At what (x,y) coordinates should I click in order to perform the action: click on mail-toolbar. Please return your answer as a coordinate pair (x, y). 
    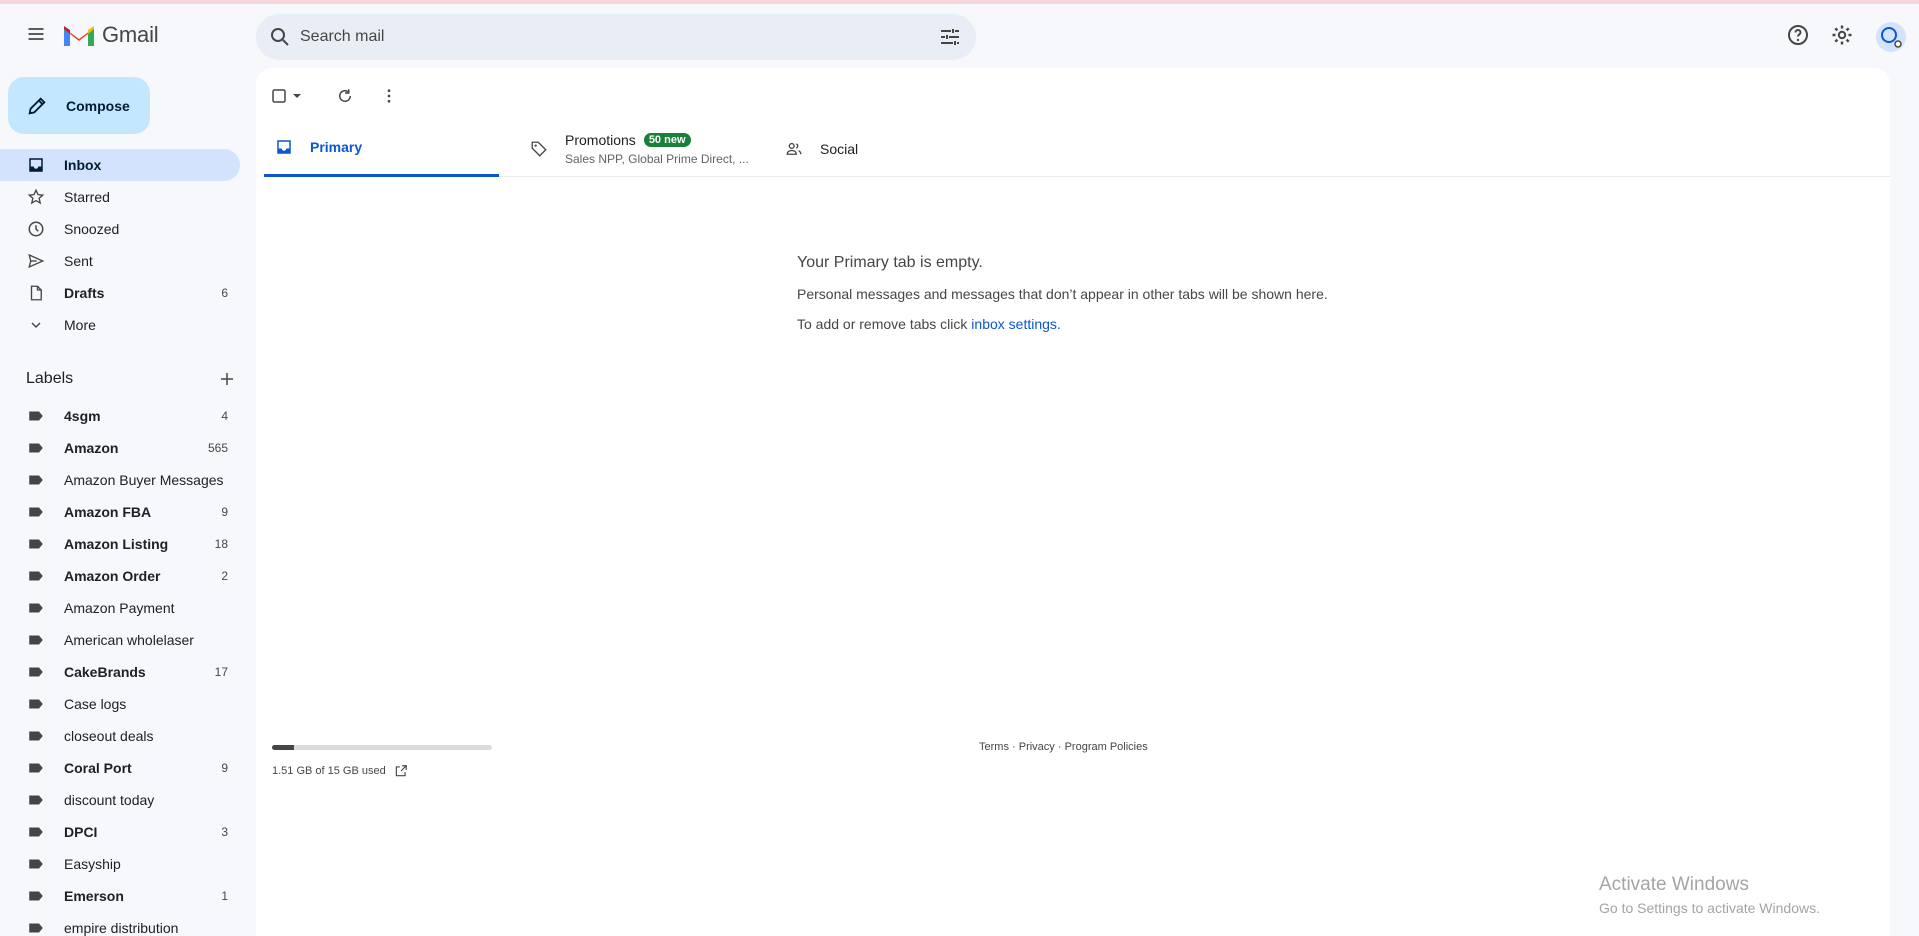
    Looking at the image, I should click on (334, 96).